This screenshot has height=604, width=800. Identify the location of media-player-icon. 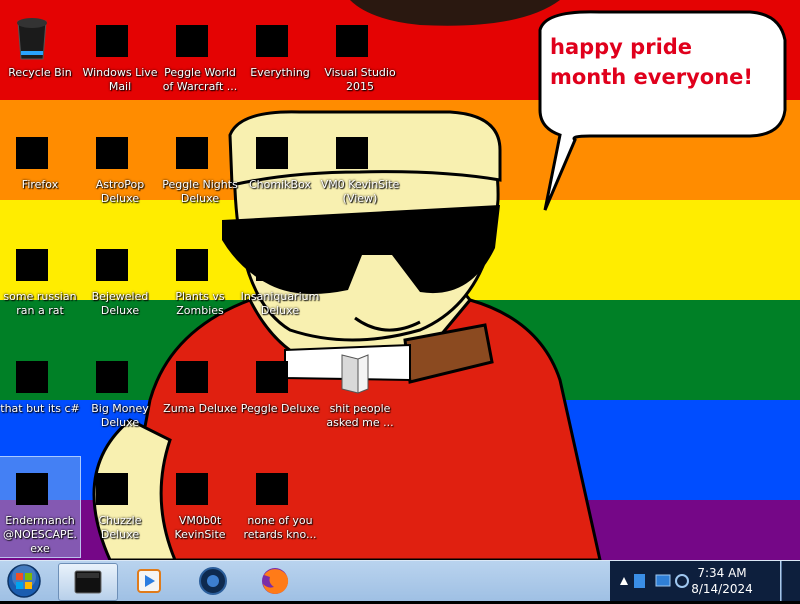
(149, 581).